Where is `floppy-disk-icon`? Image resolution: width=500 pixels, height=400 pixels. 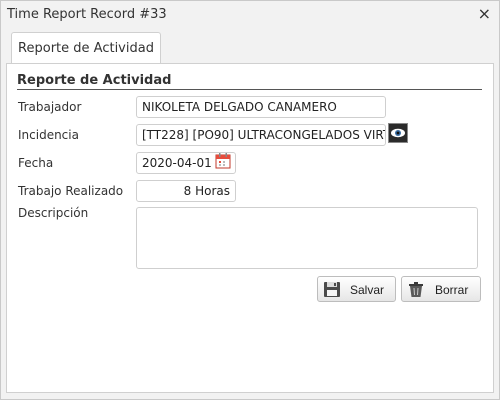 floppy-disk-icon is located at coordinates (332, 289).